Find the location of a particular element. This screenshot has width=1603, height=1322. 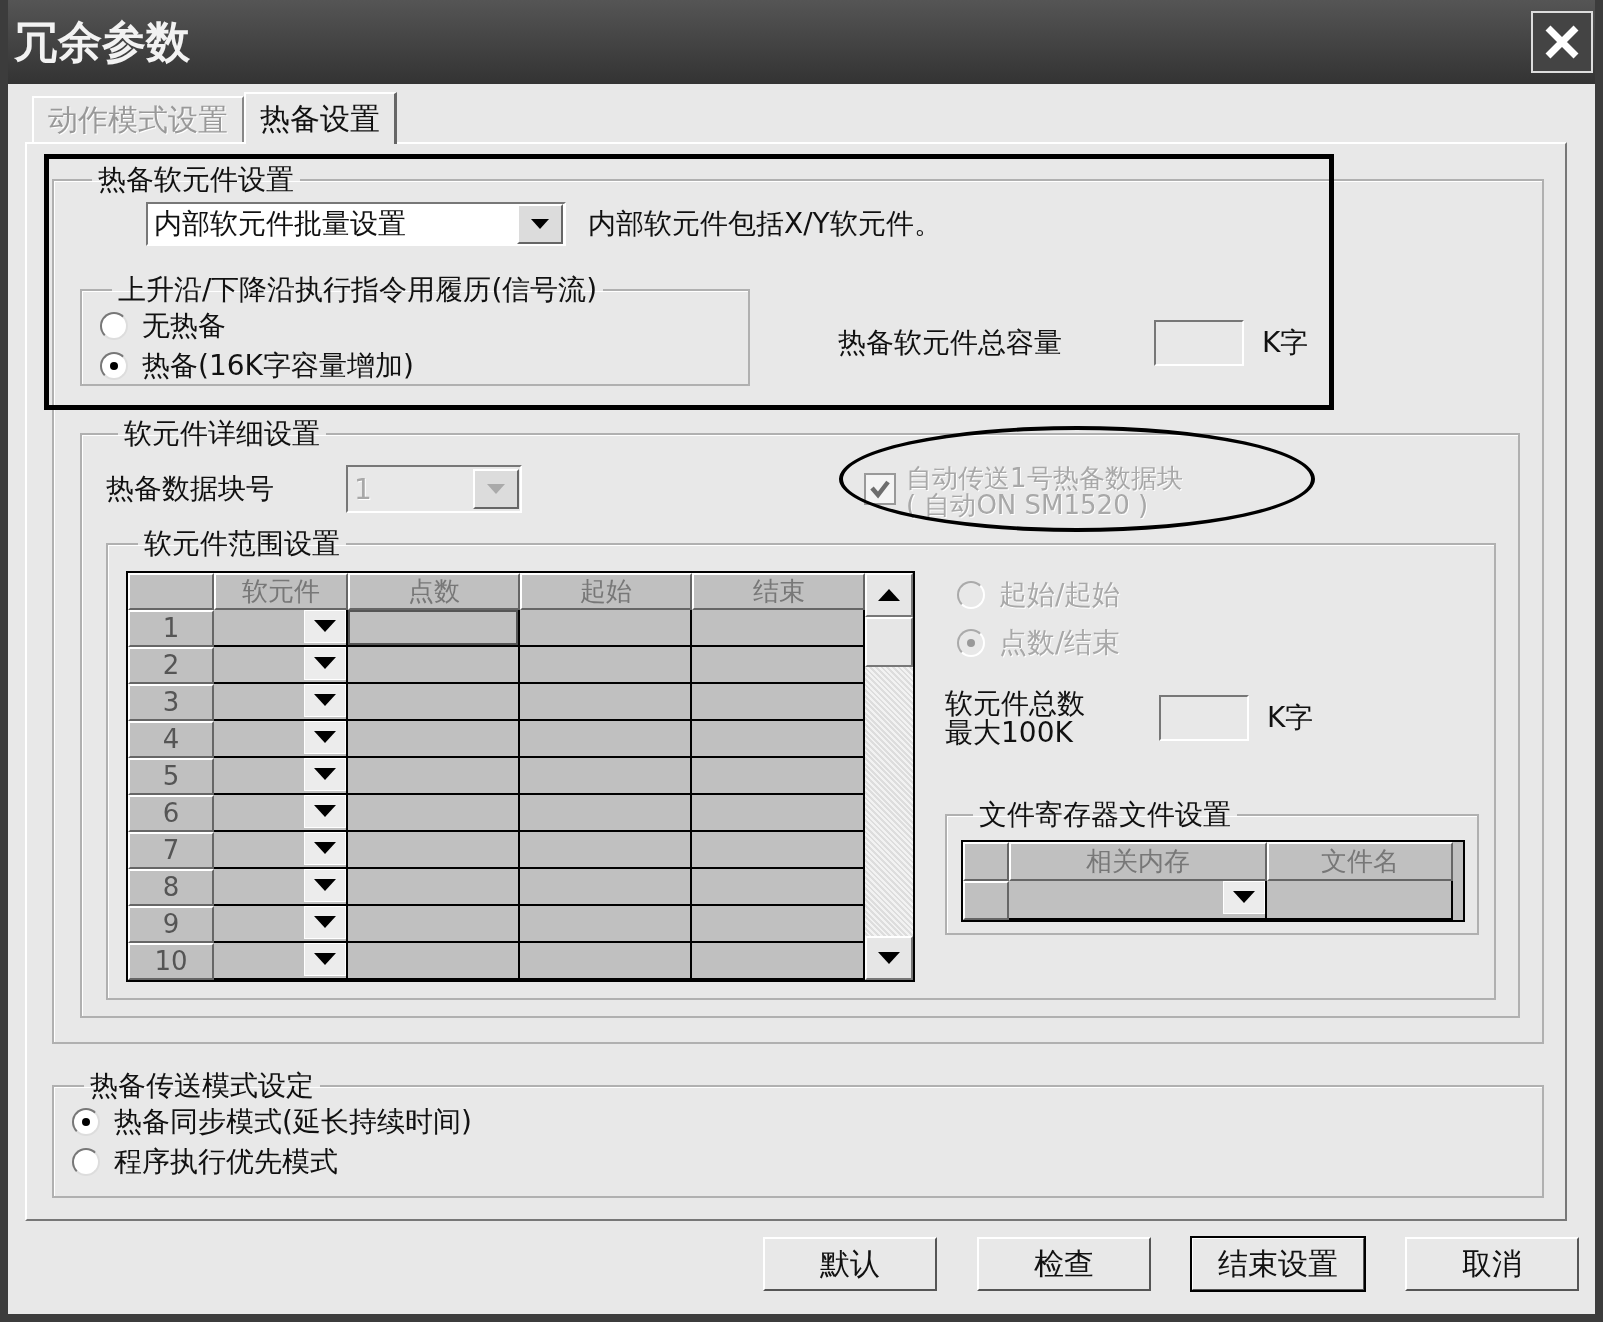

row-header: 1 is located at coordinates (171, 628).